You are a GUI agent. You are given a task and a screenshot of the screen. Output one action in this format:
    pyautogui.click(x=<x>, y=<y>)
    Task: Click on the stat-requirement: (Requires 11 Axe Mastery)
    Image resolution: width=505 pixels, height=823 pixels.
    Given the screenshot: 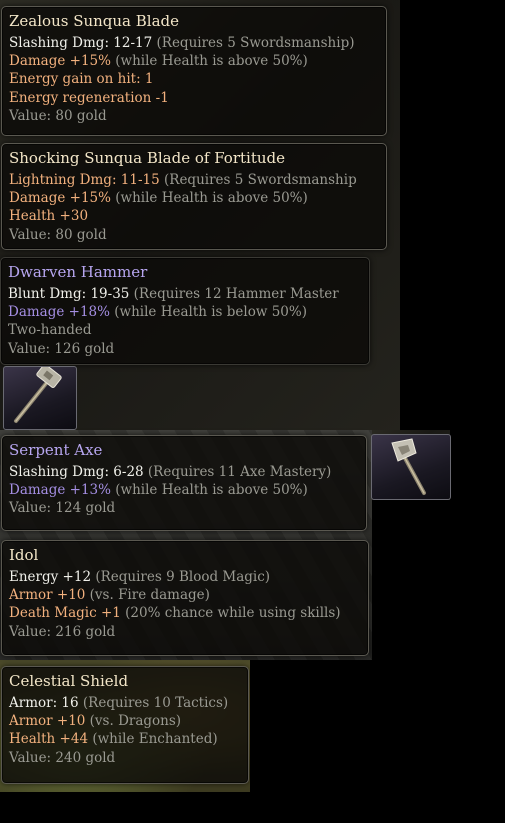 What is the action you would take?
    pyautogui.click(x=237, y=472)
    